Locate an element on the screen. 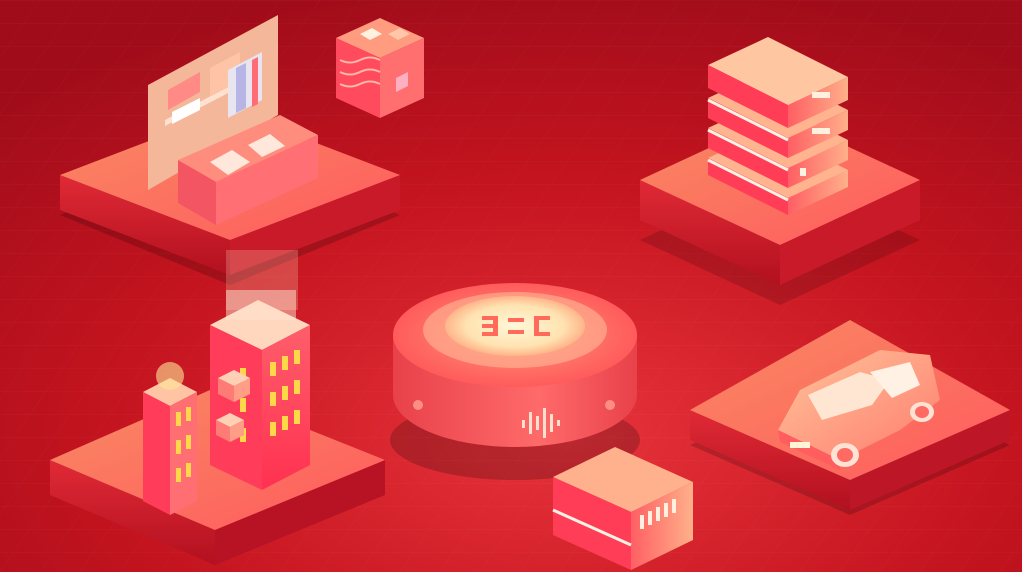  bottom-border is located at coordinates (511, 575).